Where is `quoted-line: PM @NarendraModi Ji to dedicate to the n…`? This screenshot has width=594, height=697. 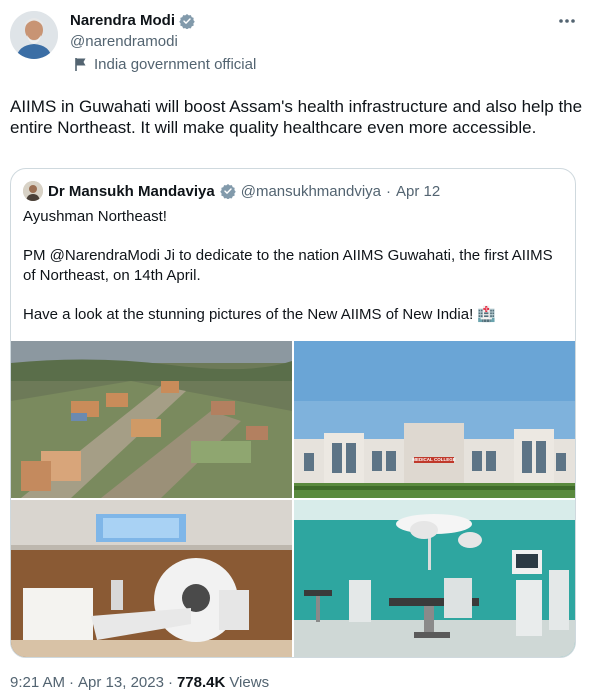
quoted-line: PM @NarendraModi Ji to dedicate to the n… is located at coordinates (288, 265).